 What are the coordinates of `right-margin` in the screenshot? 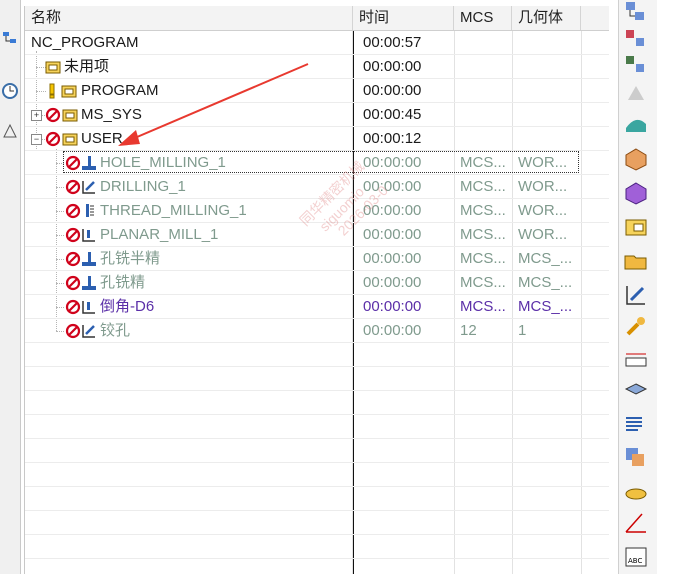 It's located at (673, 287).